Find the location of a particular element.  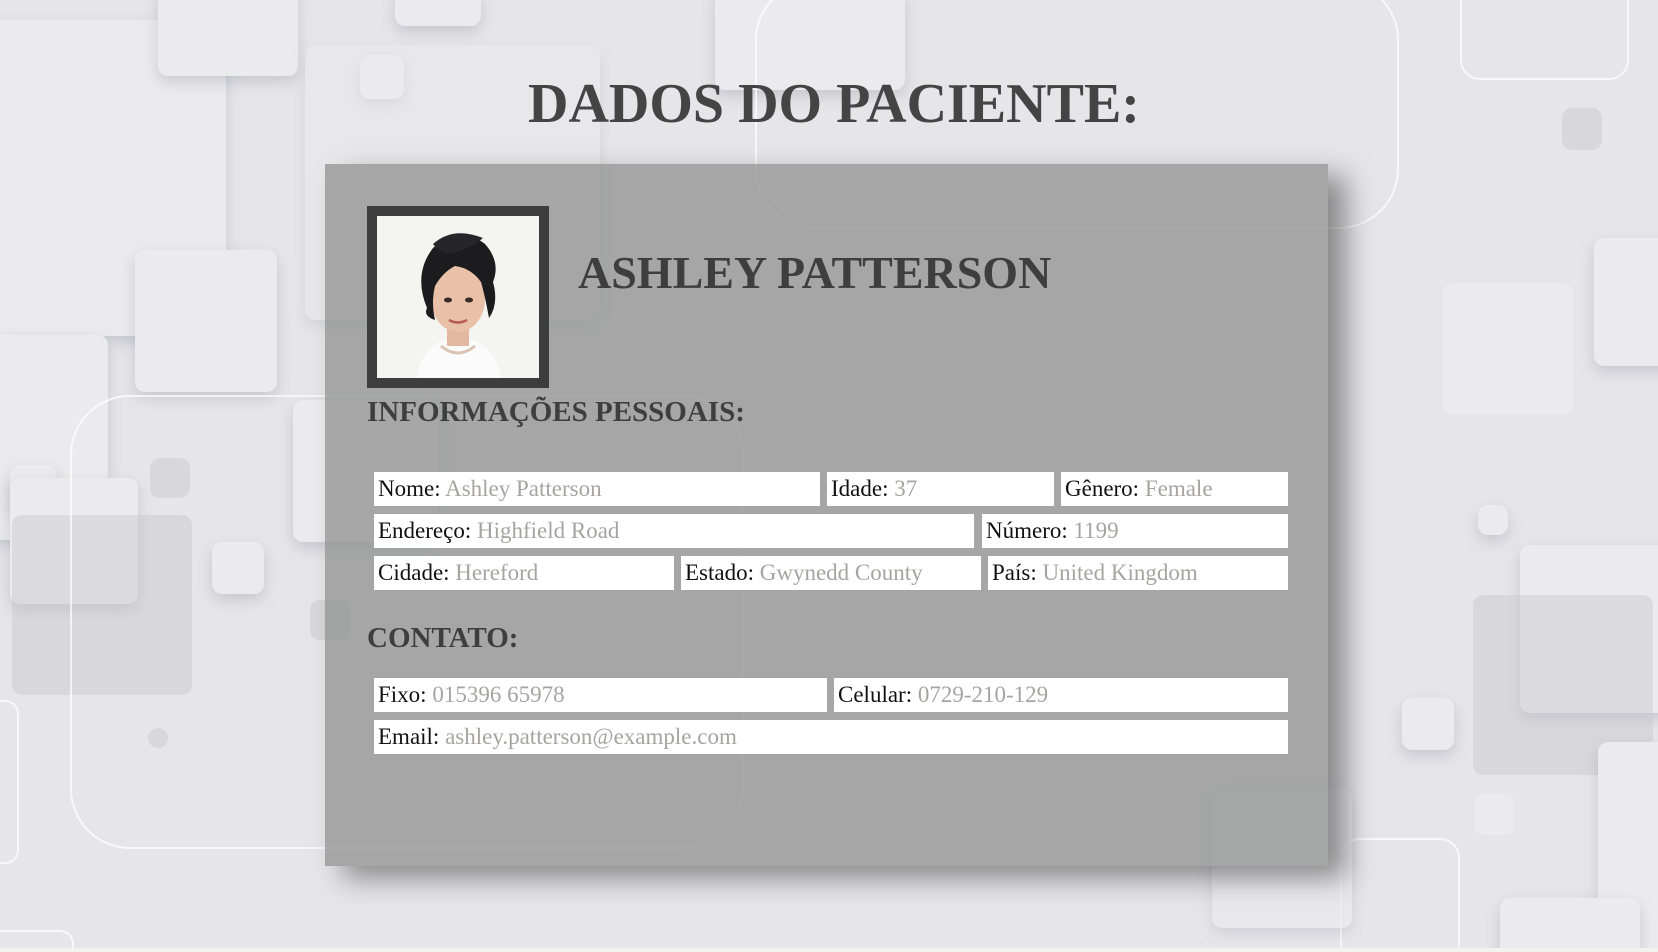

field-cidade: Cidade: Hereford is located at coordinates (524, 573).